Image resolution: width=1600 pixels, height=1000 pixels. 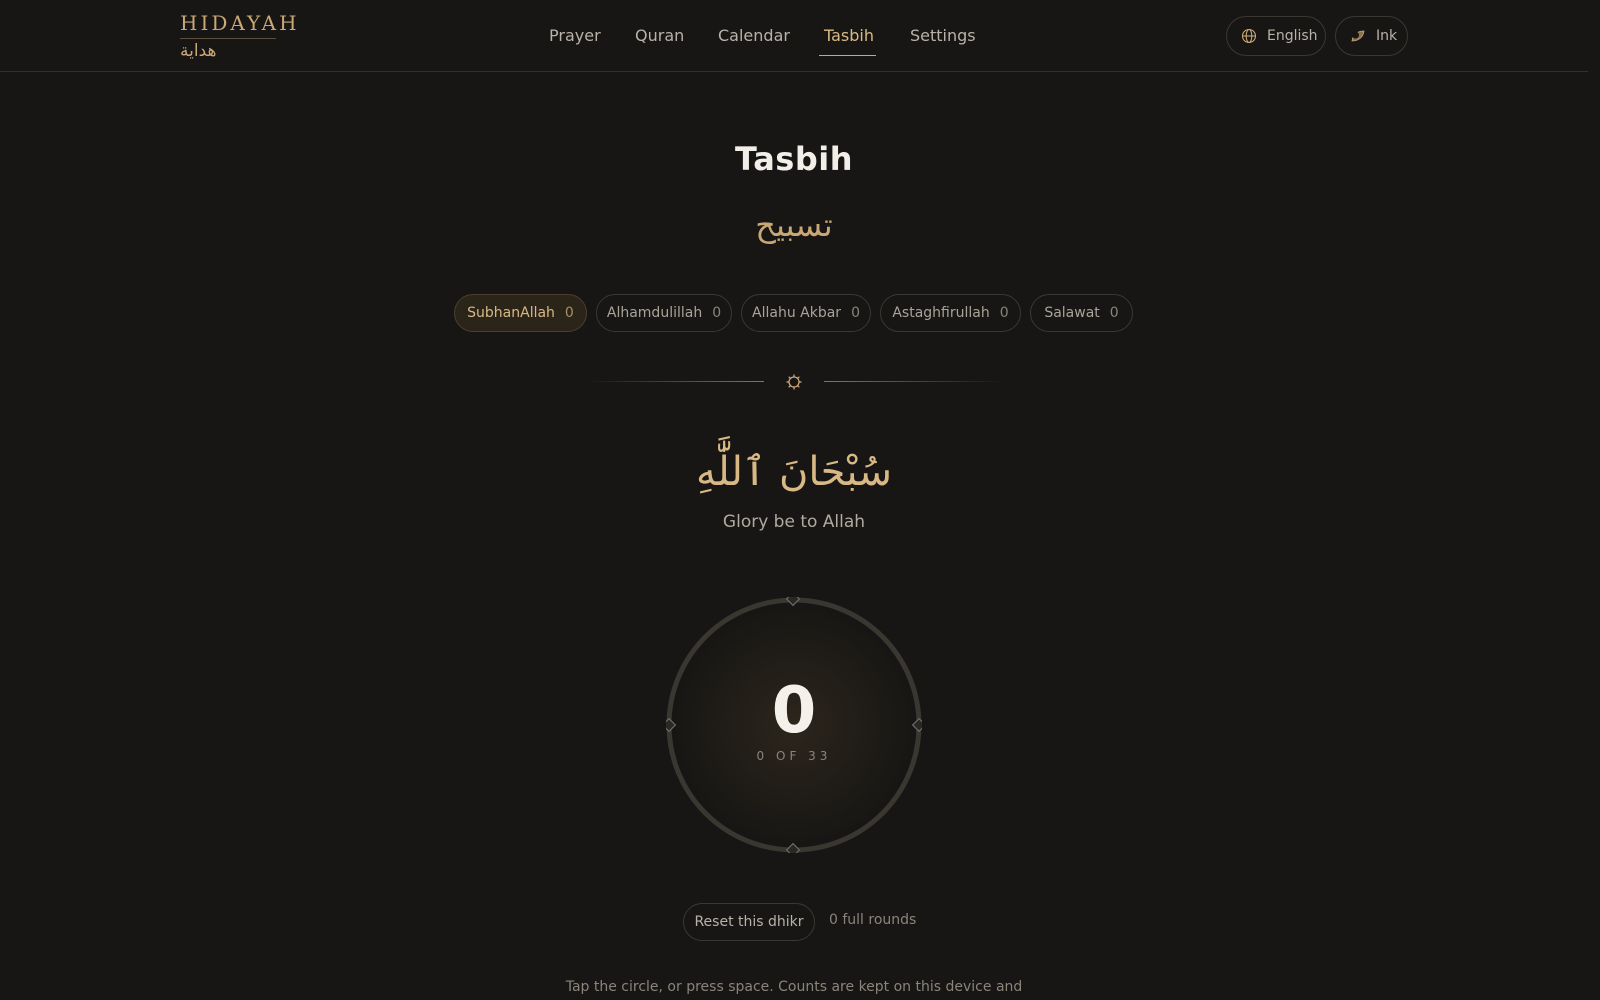 What do you see at coordinates (847, 55) in the screenshot?
I see `active-tab-indicator` at bounding box center [847, 55].